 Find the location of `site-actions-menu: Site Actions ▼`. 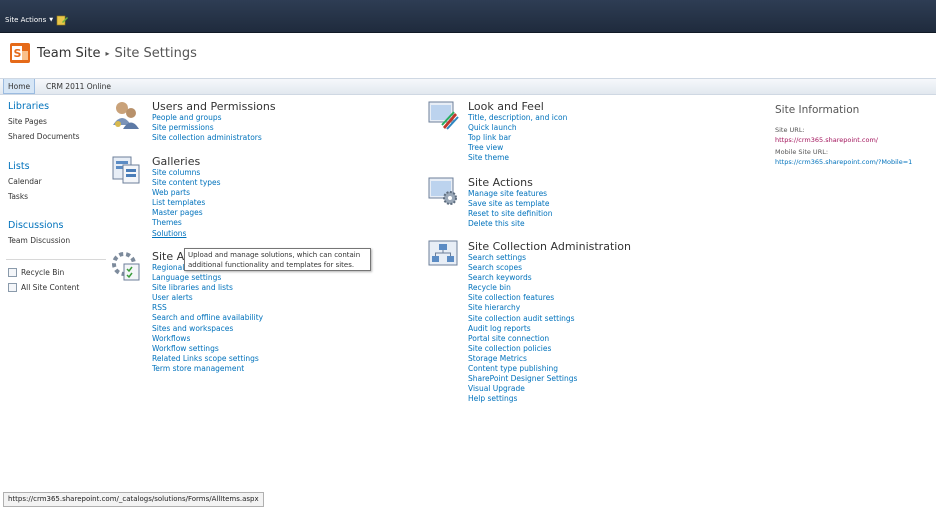

site-actions-menu: Site Actions ▼ is located at coordinates (29, 20).